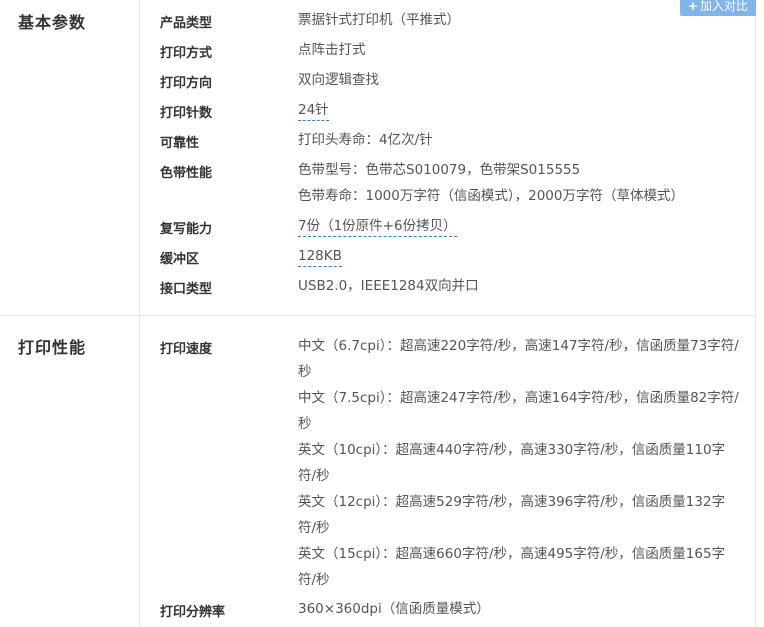 This screenshot has height=627, width=764. Describe the element at coordinates (755, 313) in the screenshot. I see `right-border` at that location.